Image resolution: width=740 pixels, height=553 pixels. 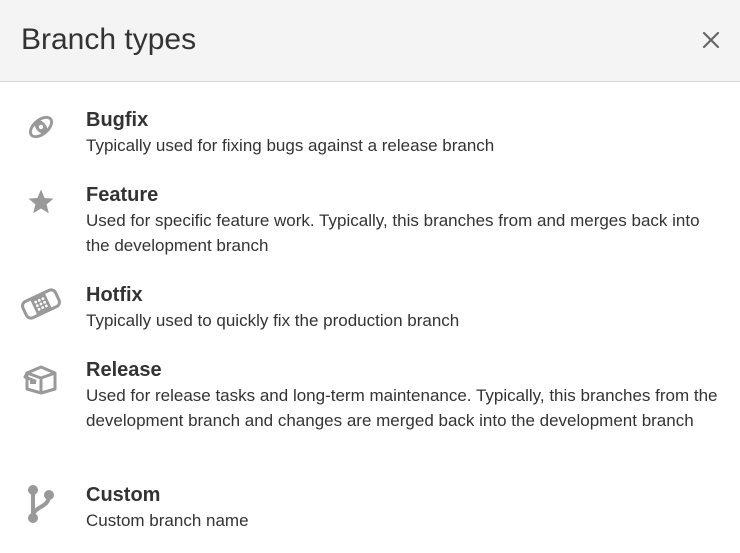 What do you see at coordinates (114, 295) in the screenshot?
I see `branch-type-name: Hotfix` at bounding box center [114, 295].